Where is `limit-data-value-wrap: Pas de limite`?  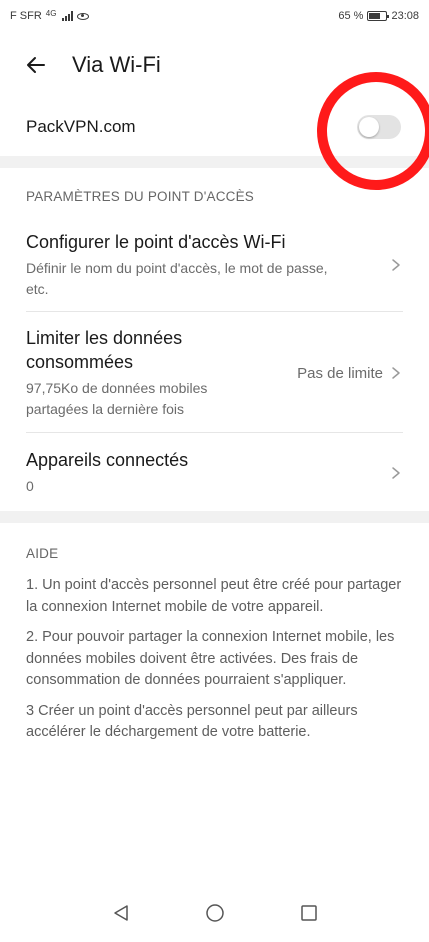
limit-data-value-wrap: Pas de limite is located at coordinates (350, 373).